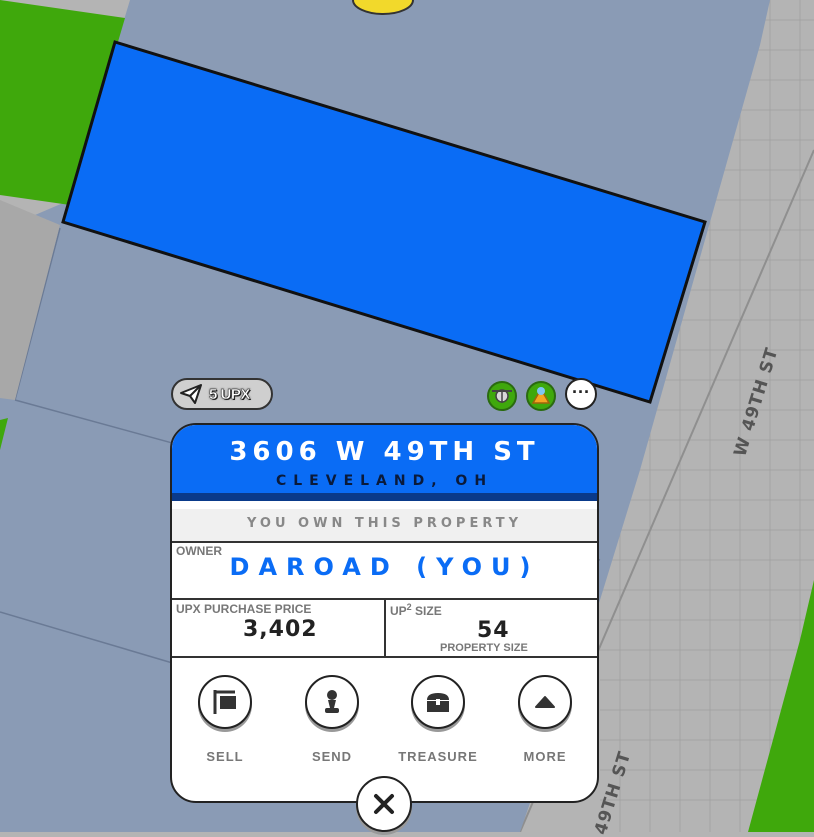 Image resolution: width=814 pixels, height=837 pixels. What do you see at coordinates (541, 396) in the screenshot?
I see `terrain-icon` at bounding box center [541, 396].